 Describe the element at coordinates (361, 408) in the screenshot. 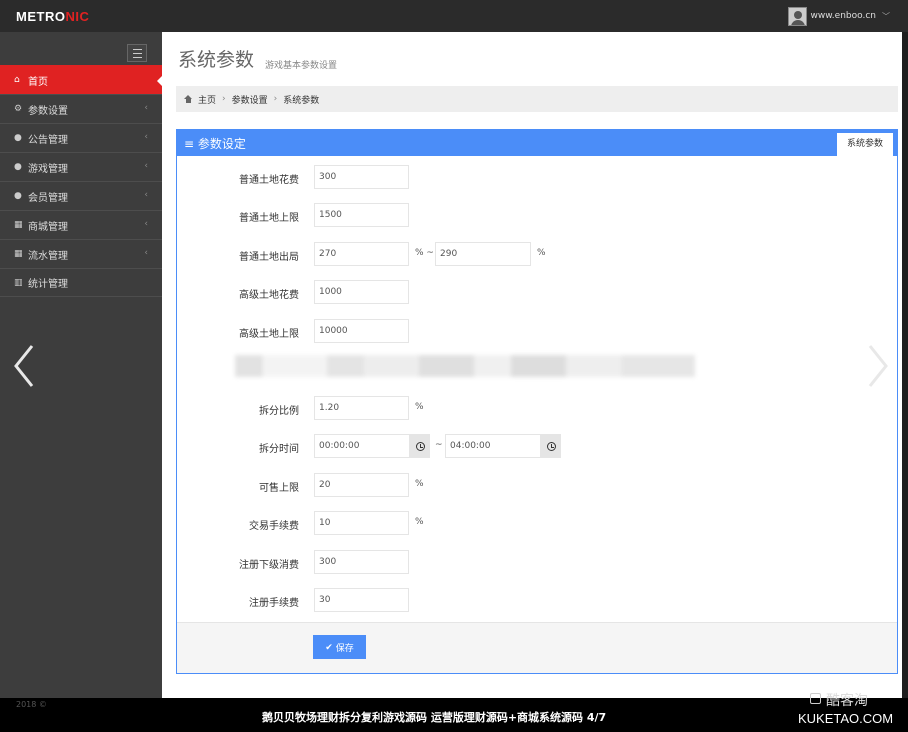

I see `split-ratio-input: 1.20` at that location.